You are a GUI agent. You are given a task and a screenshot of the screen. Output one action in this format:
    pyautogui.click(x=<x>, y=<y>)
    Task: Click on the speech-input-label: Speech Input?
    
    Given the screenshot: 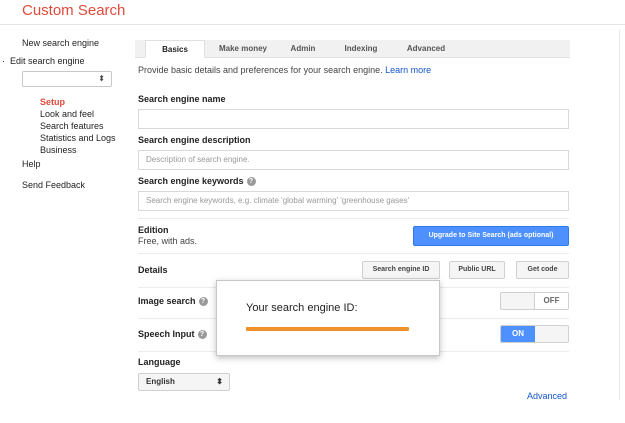 What is the action you would take?
    pyautogui.click(x=172, y=334)
    